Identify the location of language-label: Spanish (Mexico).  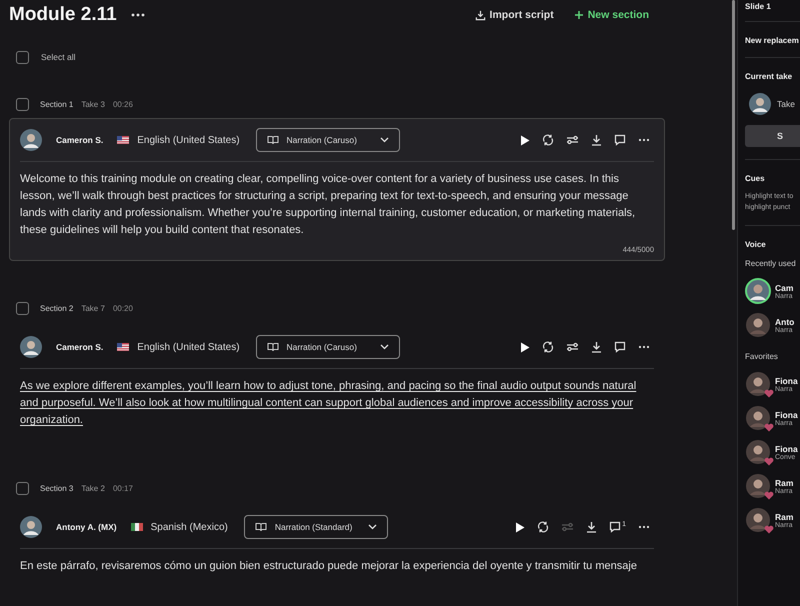
(189, 527).